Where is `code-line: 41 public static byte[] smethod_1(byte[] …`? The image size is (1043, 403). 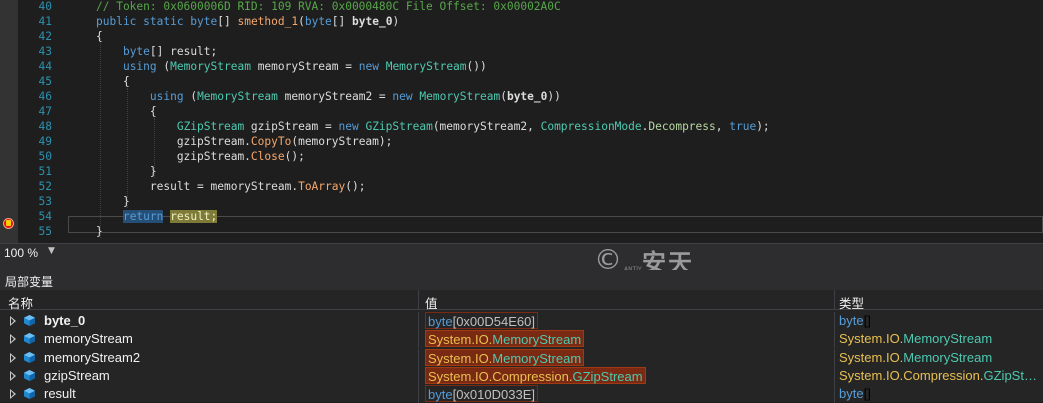
code-line: 41 public static byte[] smethod_1(byte[] … is located at coordinates (521, 22).